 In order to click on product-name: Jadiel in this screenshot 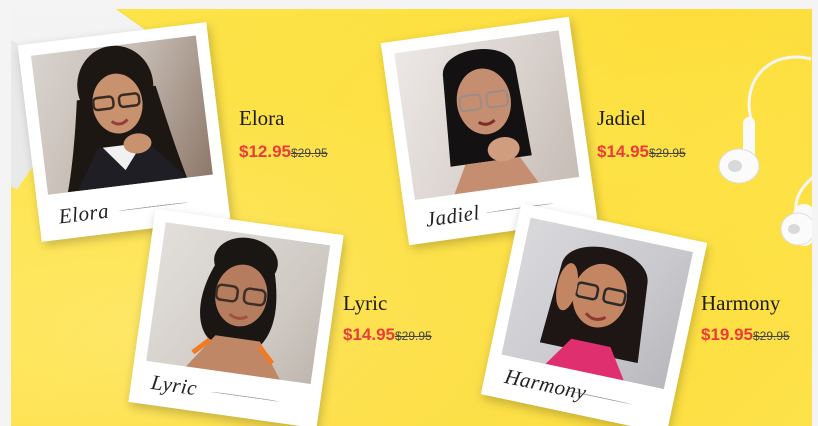, I will do `click(621, 118)`.